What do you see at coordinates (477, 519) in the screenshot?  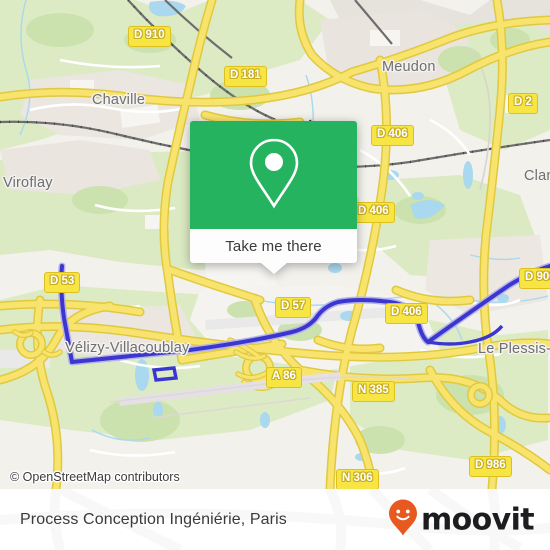 I see `moovit-wordmark: moovit` at bounding box center [477, 519].